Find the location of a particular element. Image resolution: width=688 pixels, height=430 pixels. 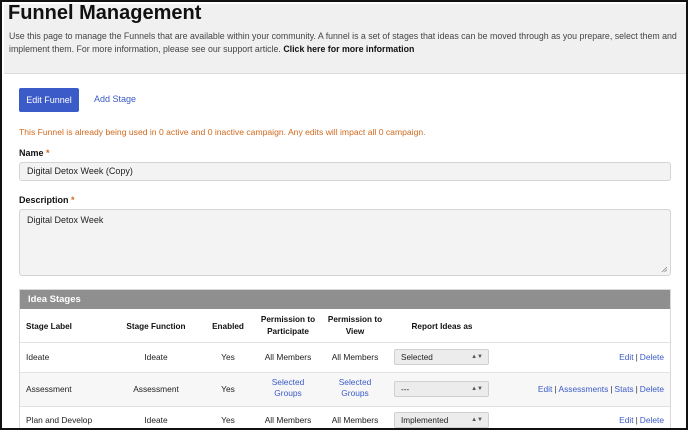

idea-stages-title: Idea Stages is located at coordinates (345, 299).